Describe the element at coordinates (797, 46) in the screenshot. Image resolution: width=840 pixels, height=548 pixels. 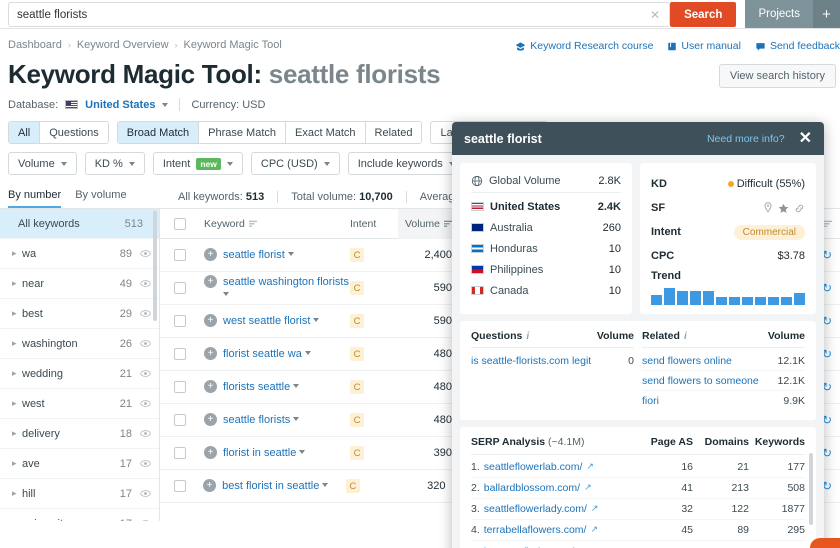
I see `send-feedback-link: Send feedback` at that location.